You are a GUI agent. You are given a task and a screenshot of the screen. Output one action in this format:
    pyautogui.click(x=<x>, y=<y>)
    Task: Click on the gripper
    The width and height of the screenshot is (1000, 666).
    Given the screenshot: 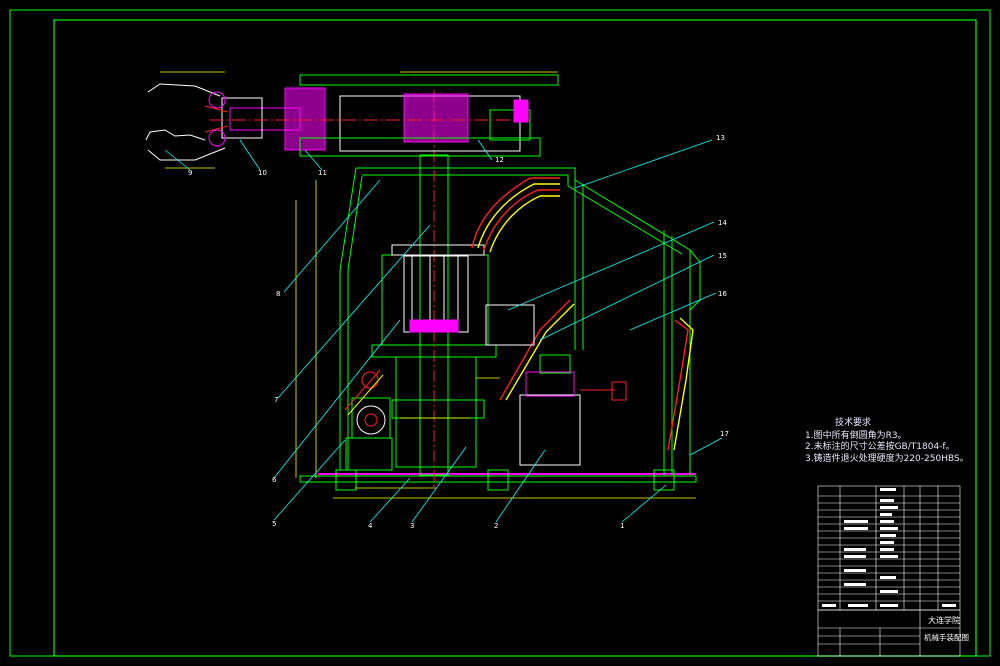 What is the action you would take?
    pyautogui.click(x=187, y=122)
    